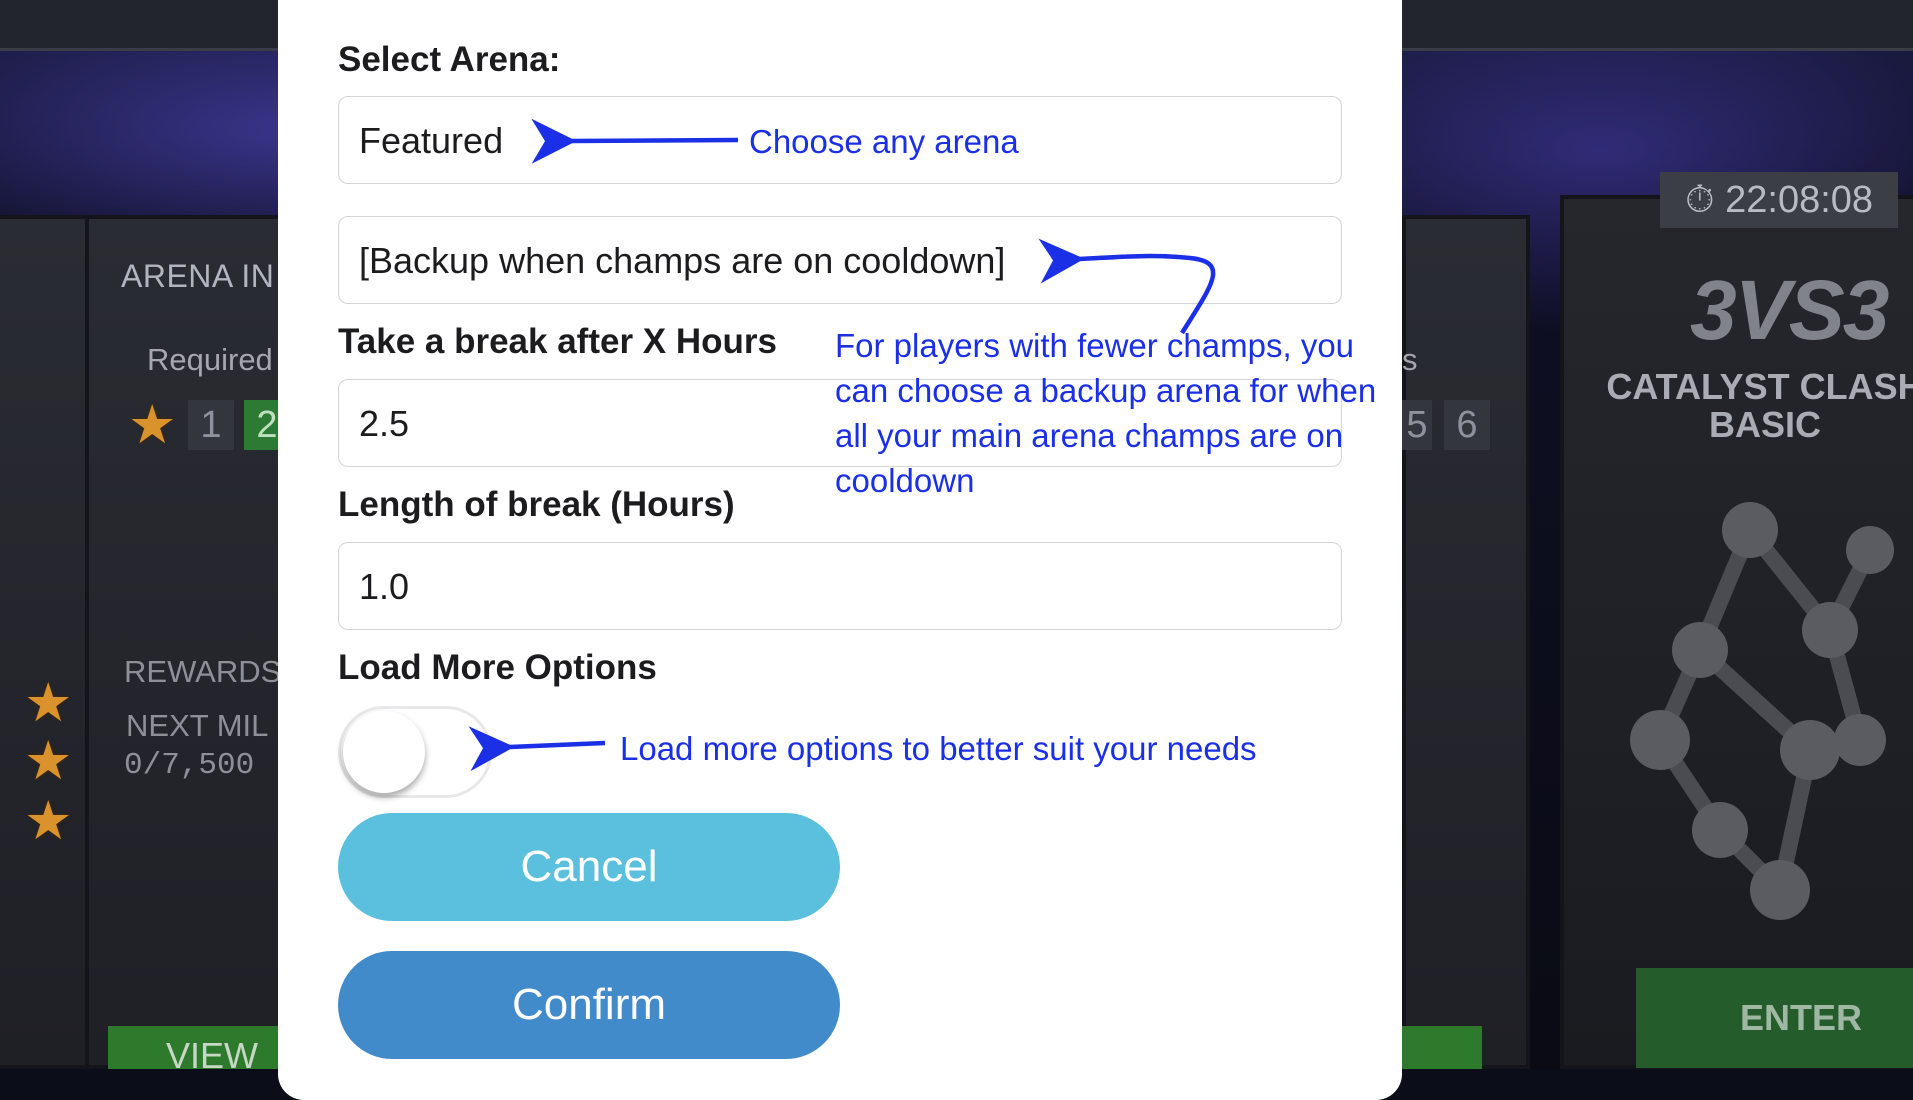  What do you see at coordinates (1127, 286) in the screenshot?
I see `arrow-to-backup-arena-icon` at bounding box center [1127, 286].